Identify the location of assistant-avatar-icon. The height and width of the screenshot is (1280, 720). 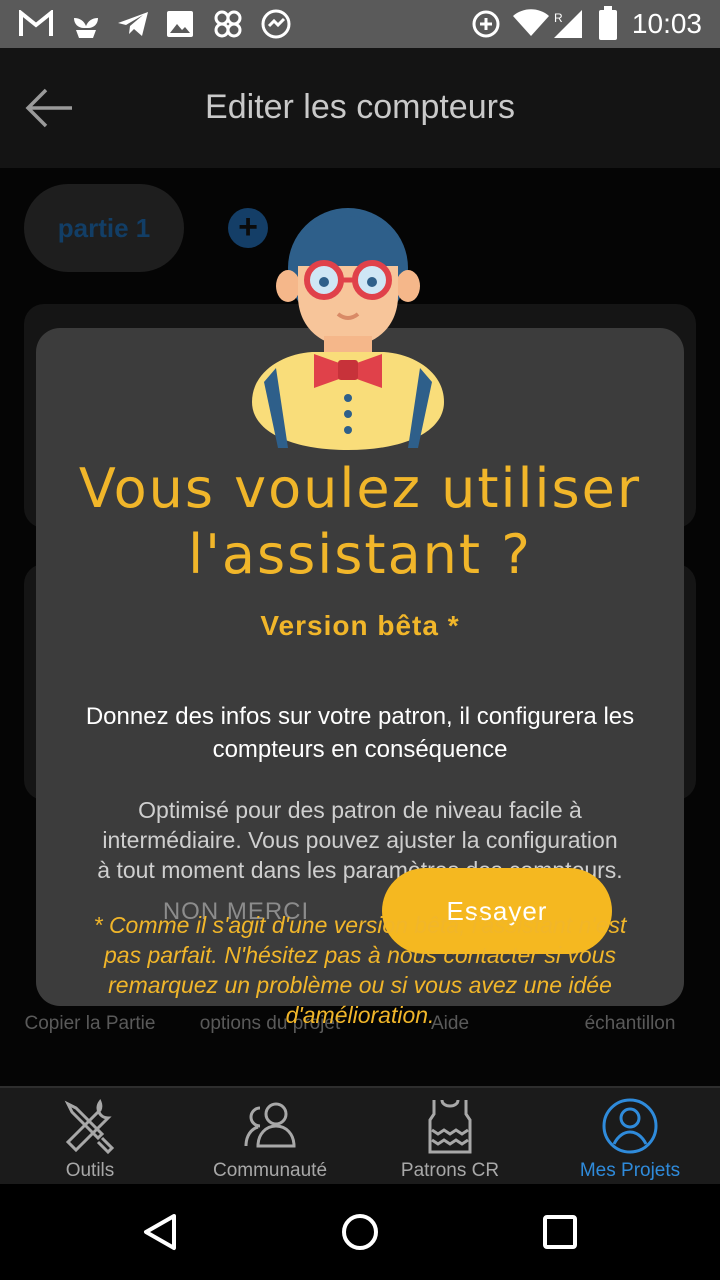
(348, 329).